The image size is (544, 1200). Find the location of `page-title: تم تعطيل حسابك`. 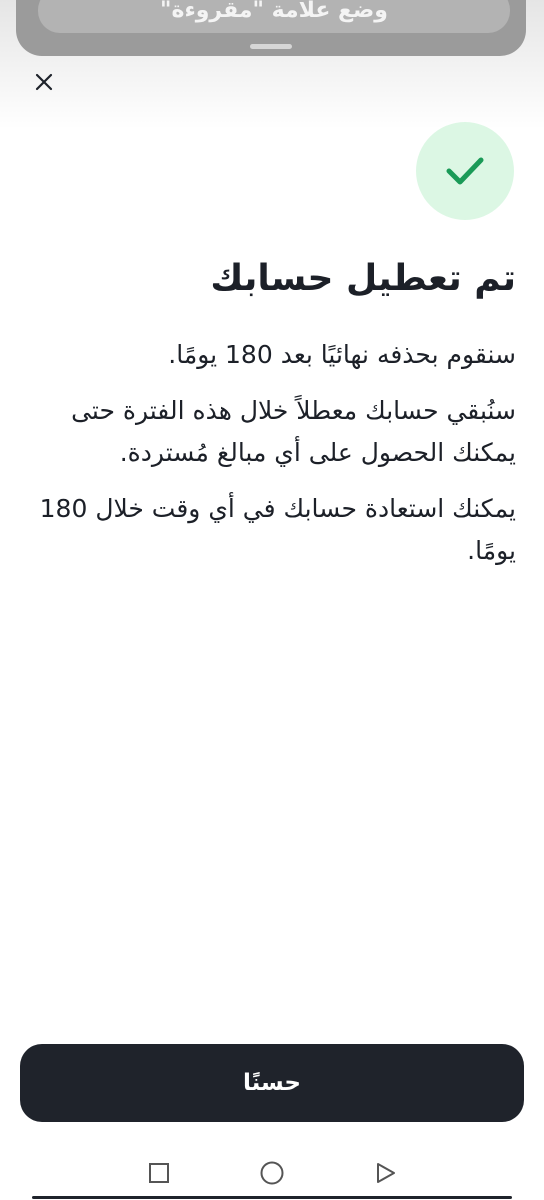

page-title: تم تعطيل حسابك is located at coordinates (363, 278).